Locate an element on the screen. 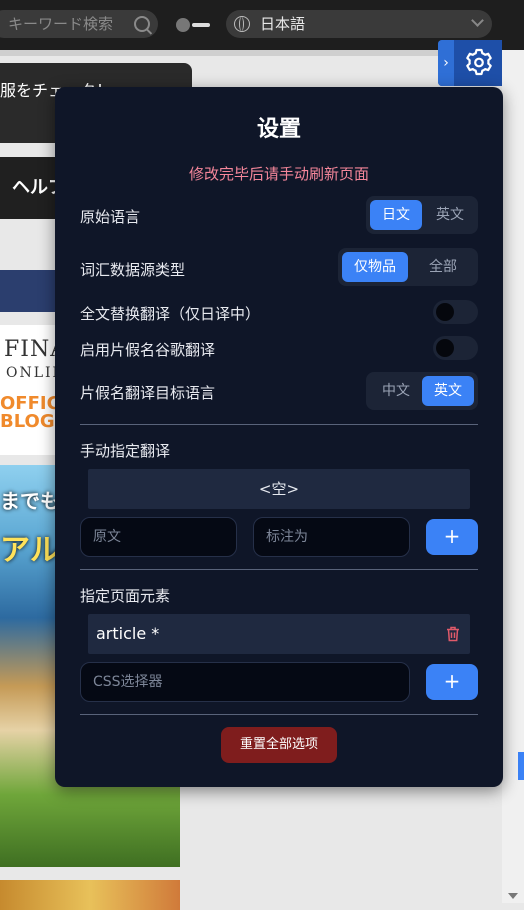 Image resolution: width=524 pixels, height=910 pixels. refresh-warning: 修改完毕后请手动刷新页面 is located at coordinates (278, 174).